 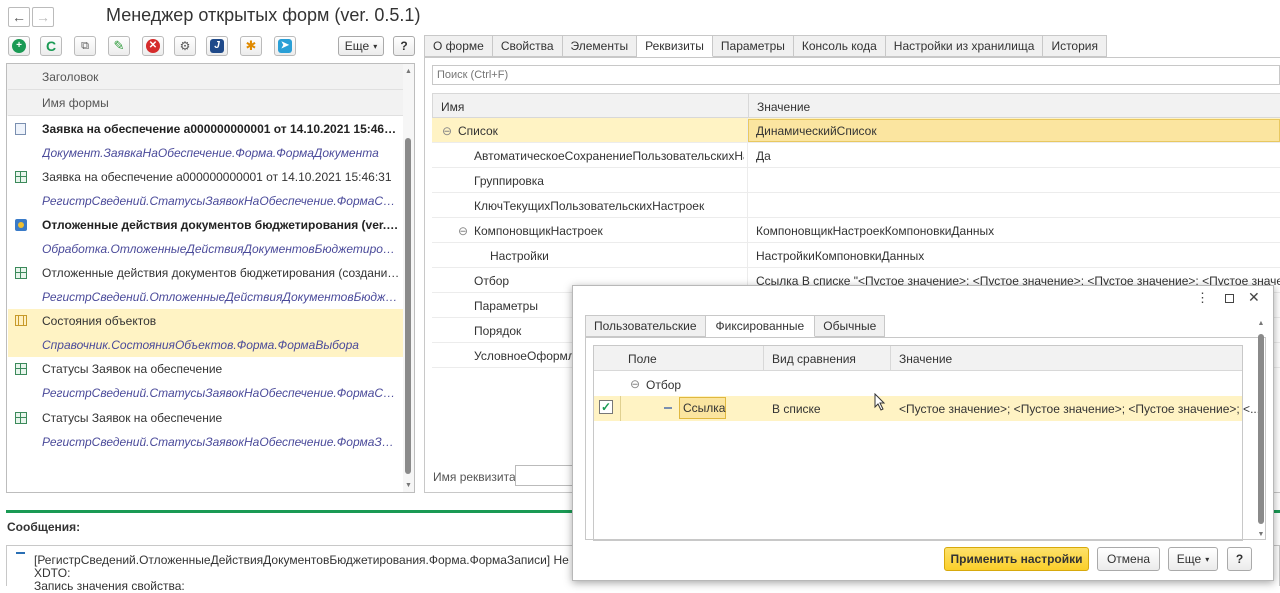 I want to click on copy-button: ⧉, so click(x=85, y=46).